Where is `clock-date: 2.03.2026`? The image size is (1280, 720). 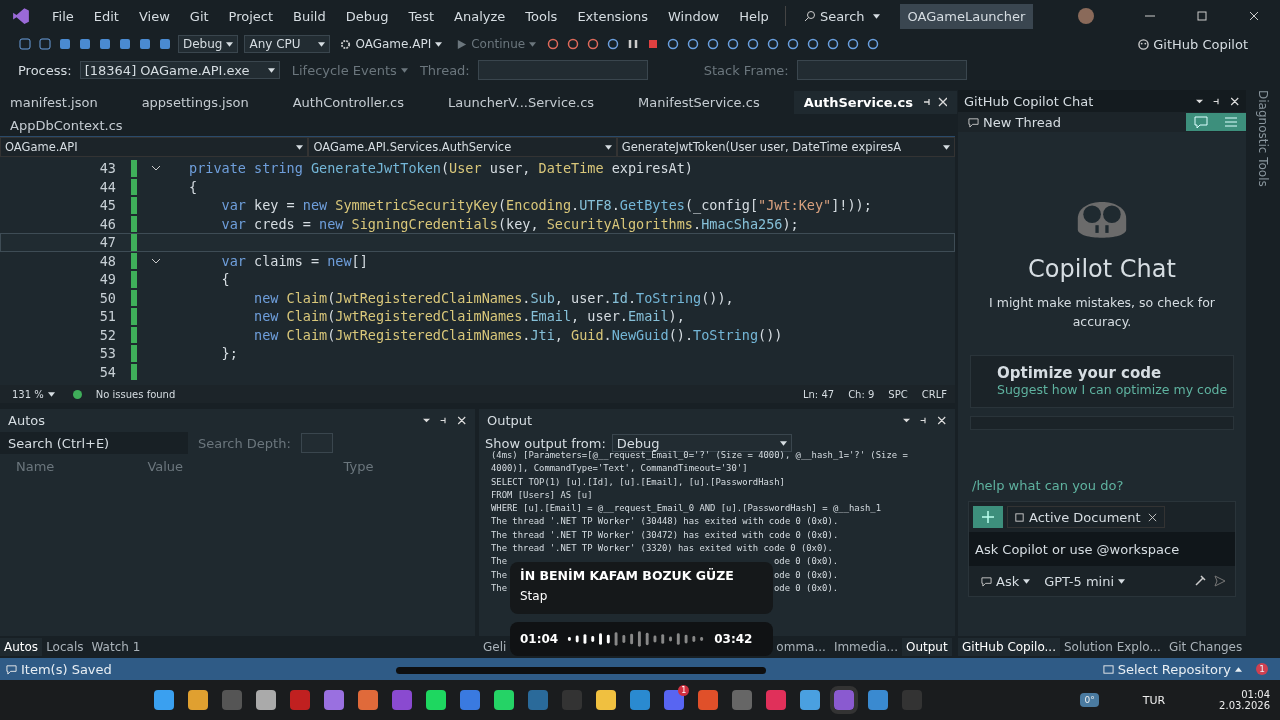 clock-date: 2.03.2026 is located at coordinates (1244, 705).